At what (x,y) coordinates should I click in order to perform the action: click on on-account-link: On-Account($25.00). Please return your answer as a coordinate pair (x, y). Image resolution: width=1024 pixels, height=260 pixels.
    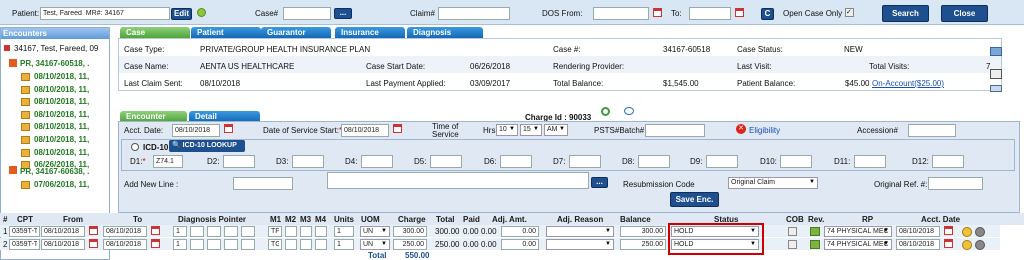
    Looking at the image, I should click on (908, 83).